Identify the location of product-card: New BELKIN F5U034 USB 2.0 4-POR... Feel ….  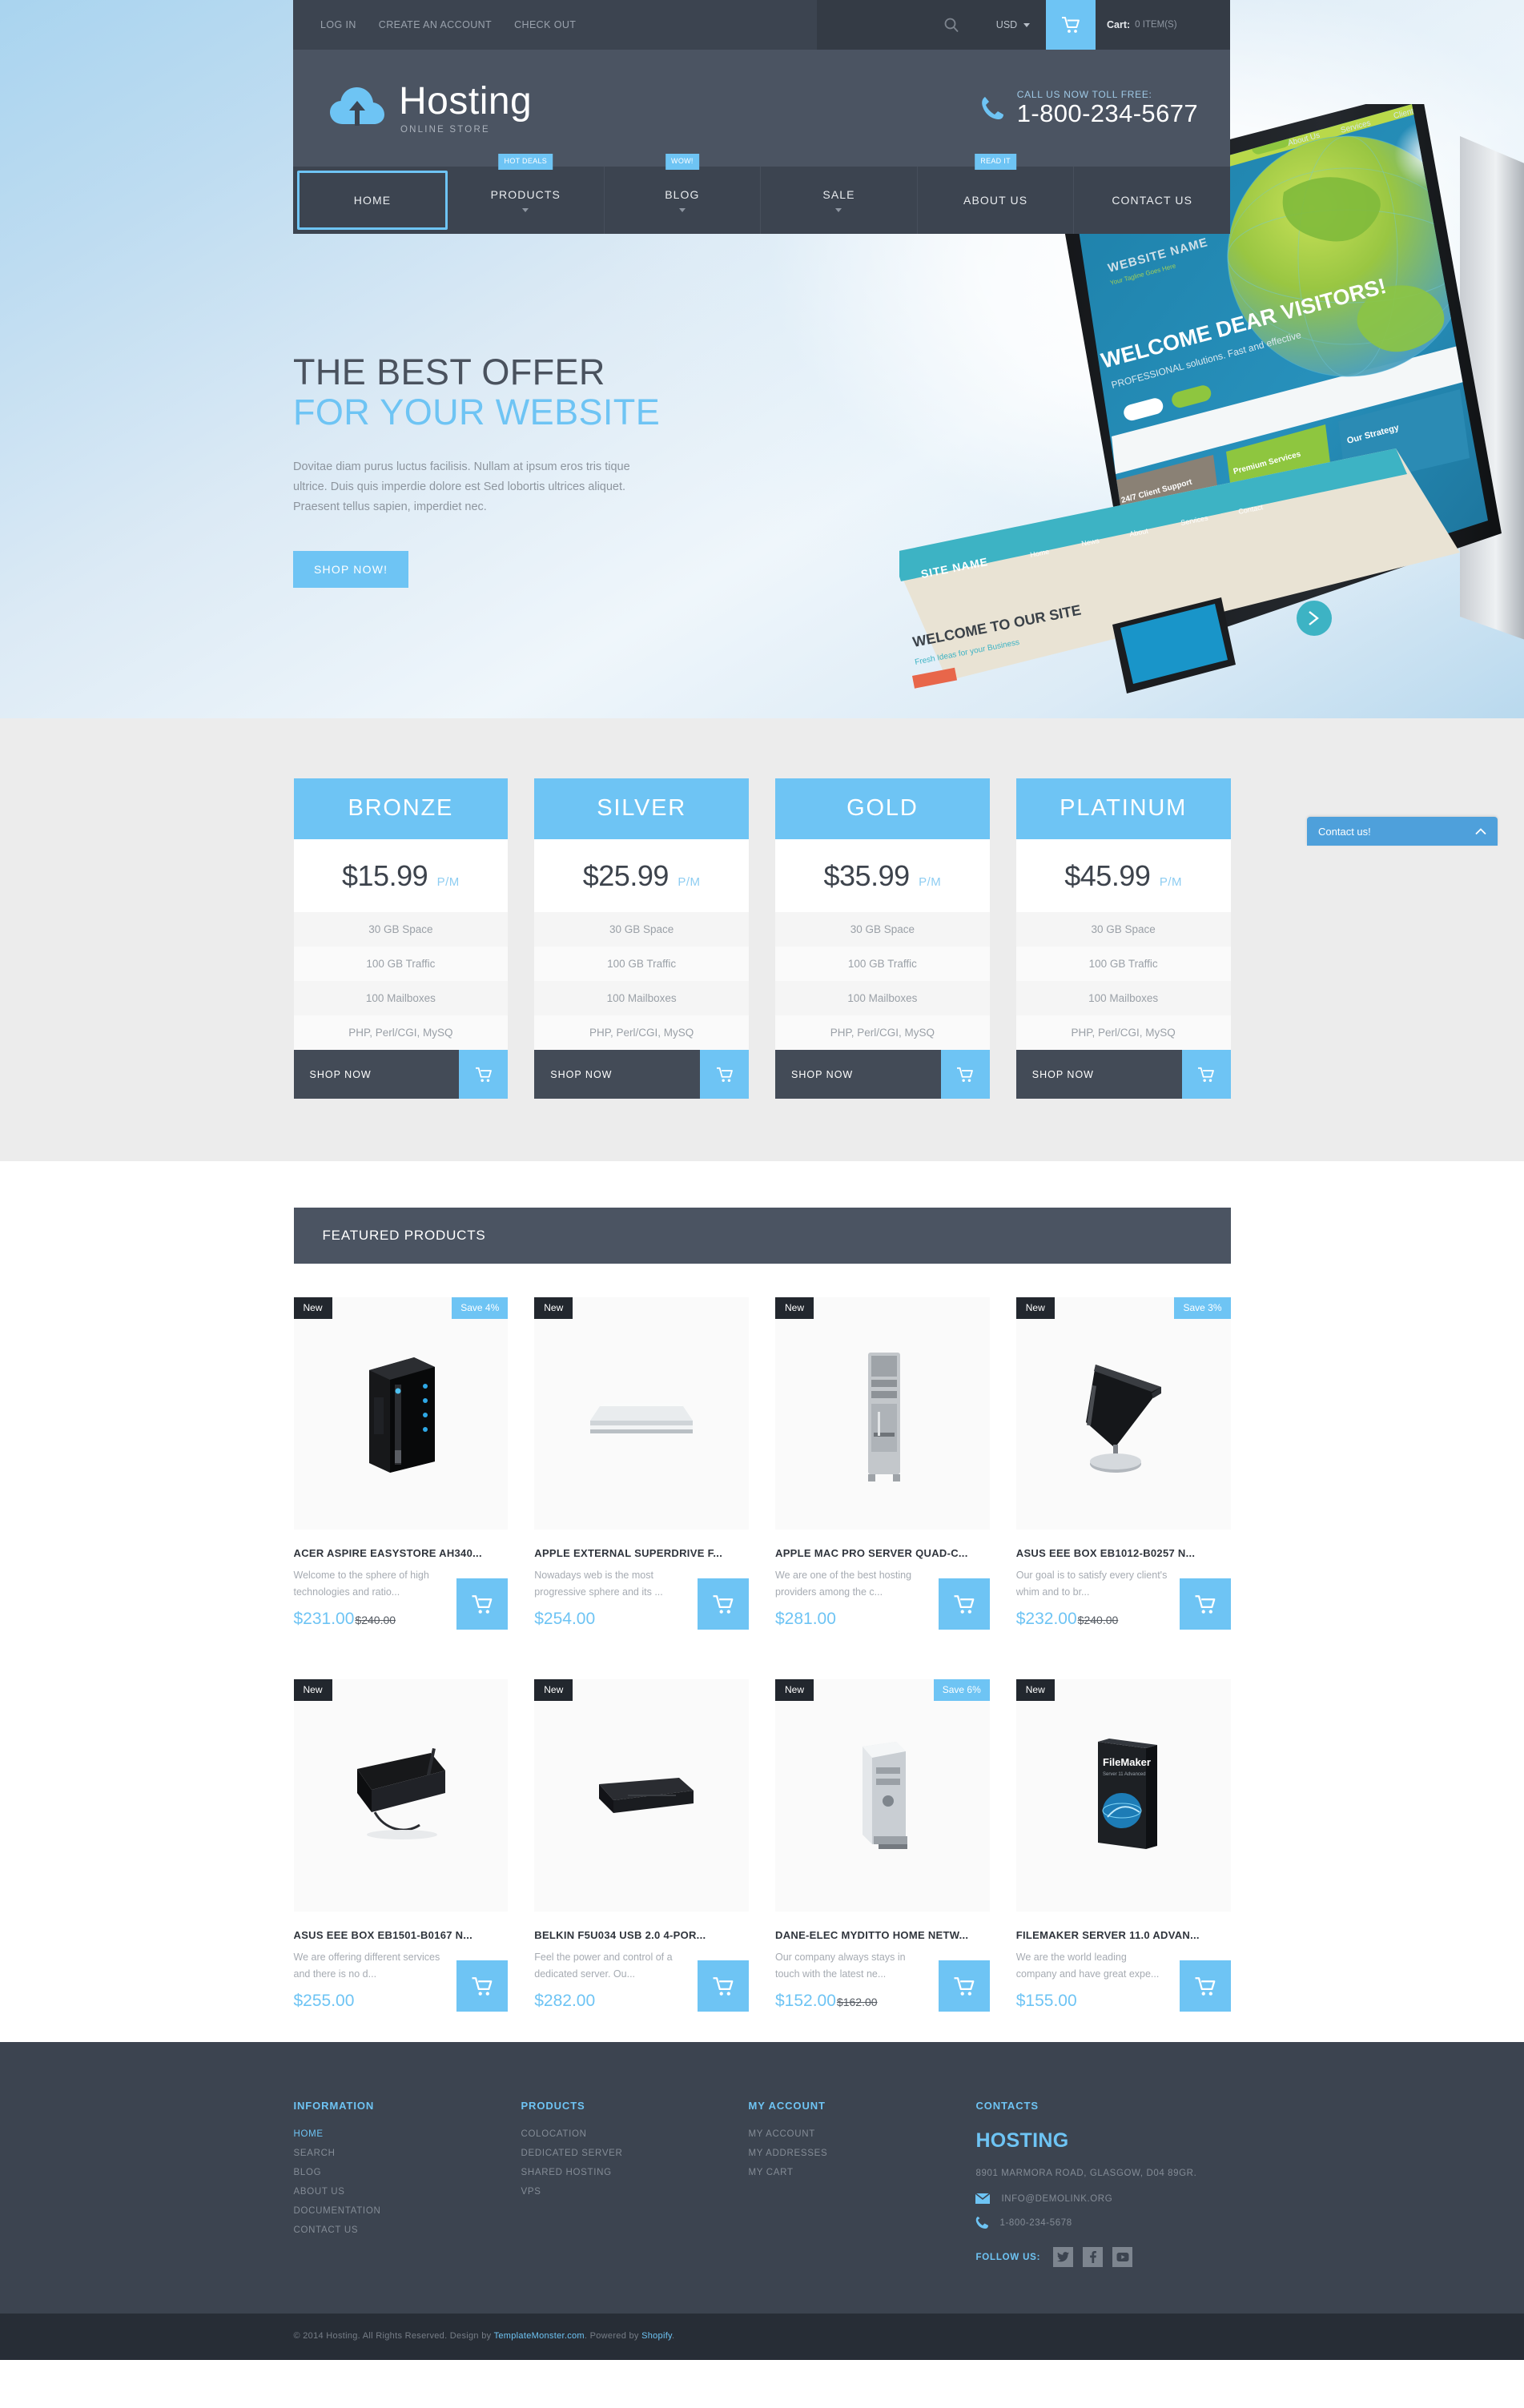
(641, 1845).